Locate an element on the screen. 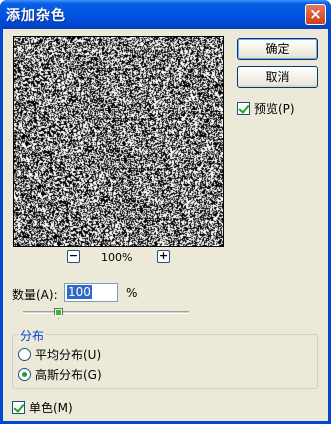  distribution-group: 分布 平均分布(U) 高斯分布(G) is located at coordinates (165, 358).